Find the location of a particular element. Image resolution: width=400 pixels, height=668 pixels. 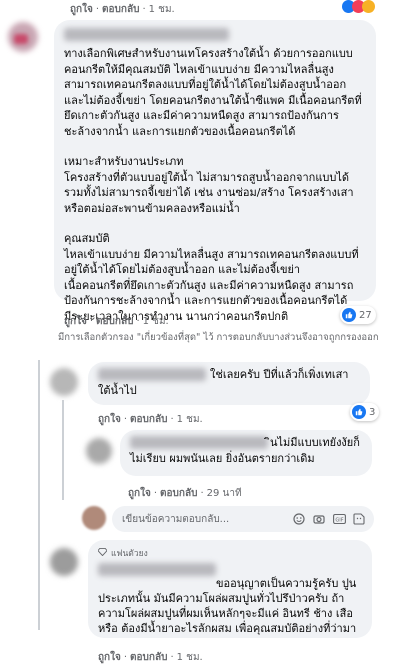

haha-reaction-icon is located at coordinates (368, 6).